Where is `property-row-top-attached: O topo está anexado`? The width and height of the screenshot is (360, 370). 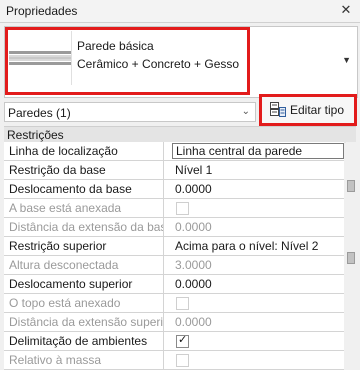
property-row-top-attached: O topo está anexado is located at coordinates (174, 303).